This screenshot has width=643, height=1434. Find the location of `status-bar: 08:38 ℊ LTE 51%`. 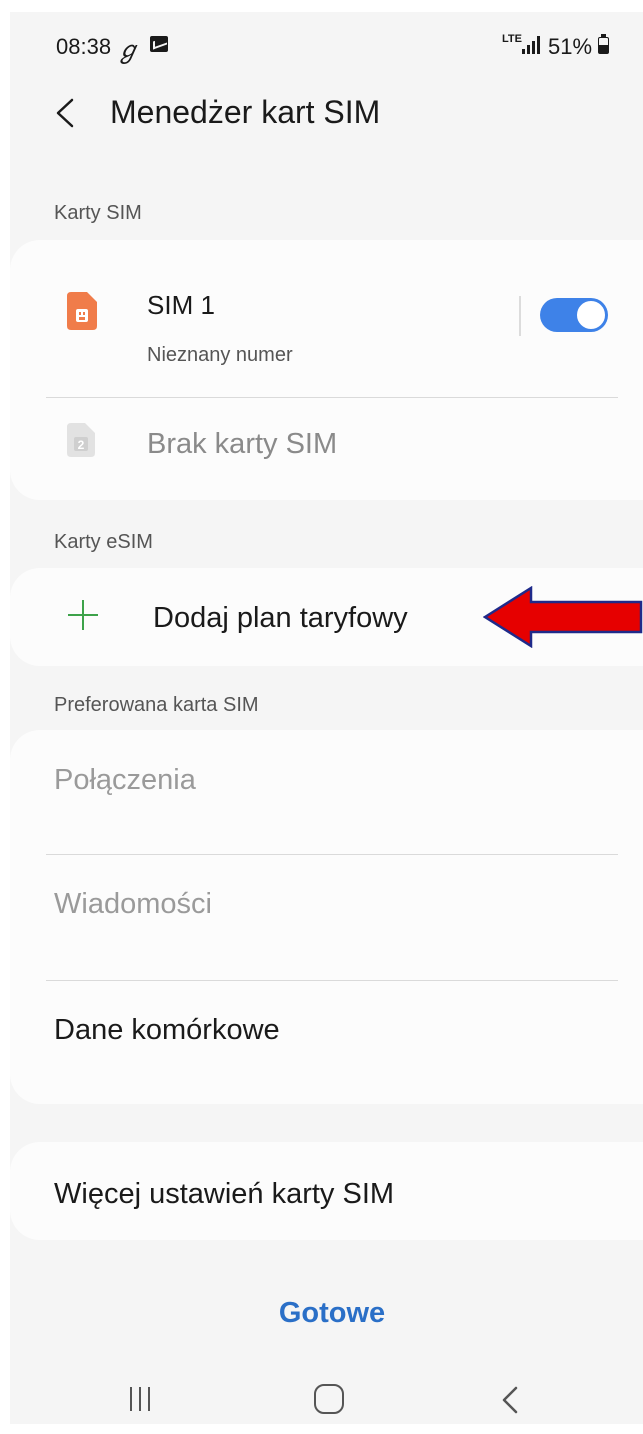

status-bar: 08:38 ℊ LTE 51% is located at coordinates (321, 40).